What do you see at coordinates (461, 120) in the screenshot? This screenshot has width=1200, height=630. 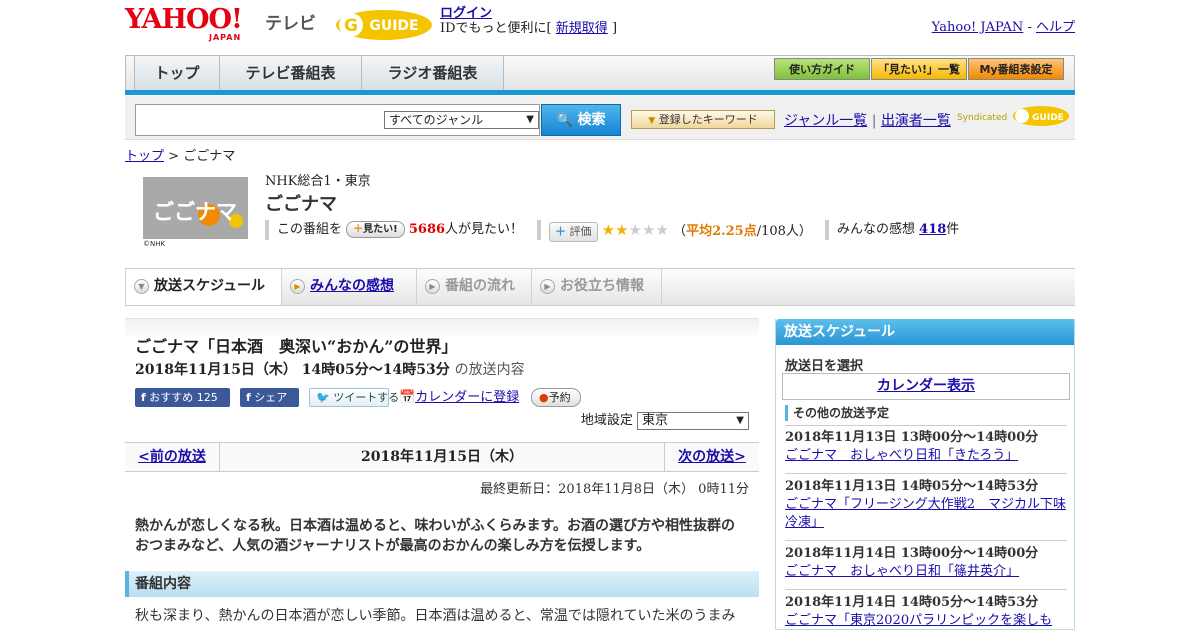 I see `genre-select: すべてのジャンル ▼` at bounding box center [461, 120].